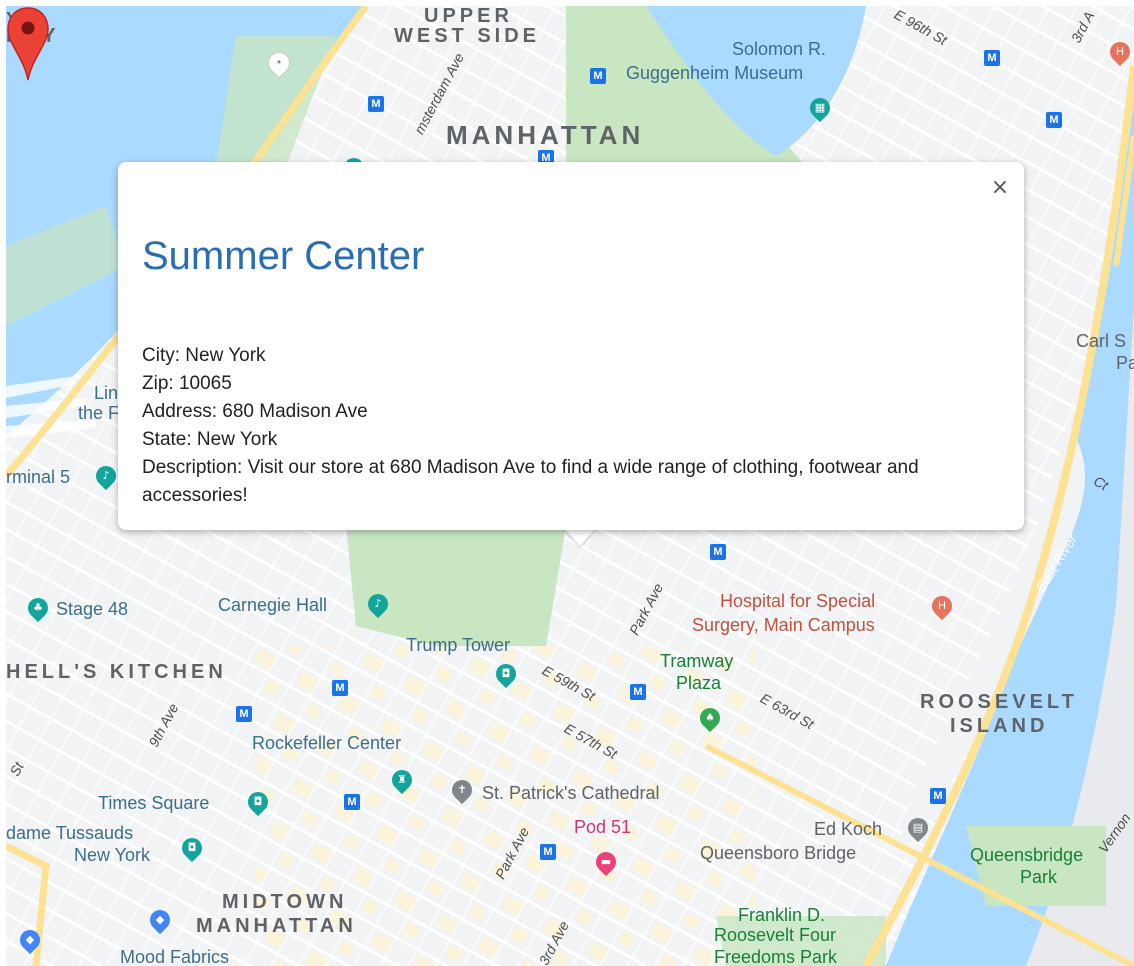 The image size is (1134, 966). I want to click on store-title: Summer Center, so click(283, 256).